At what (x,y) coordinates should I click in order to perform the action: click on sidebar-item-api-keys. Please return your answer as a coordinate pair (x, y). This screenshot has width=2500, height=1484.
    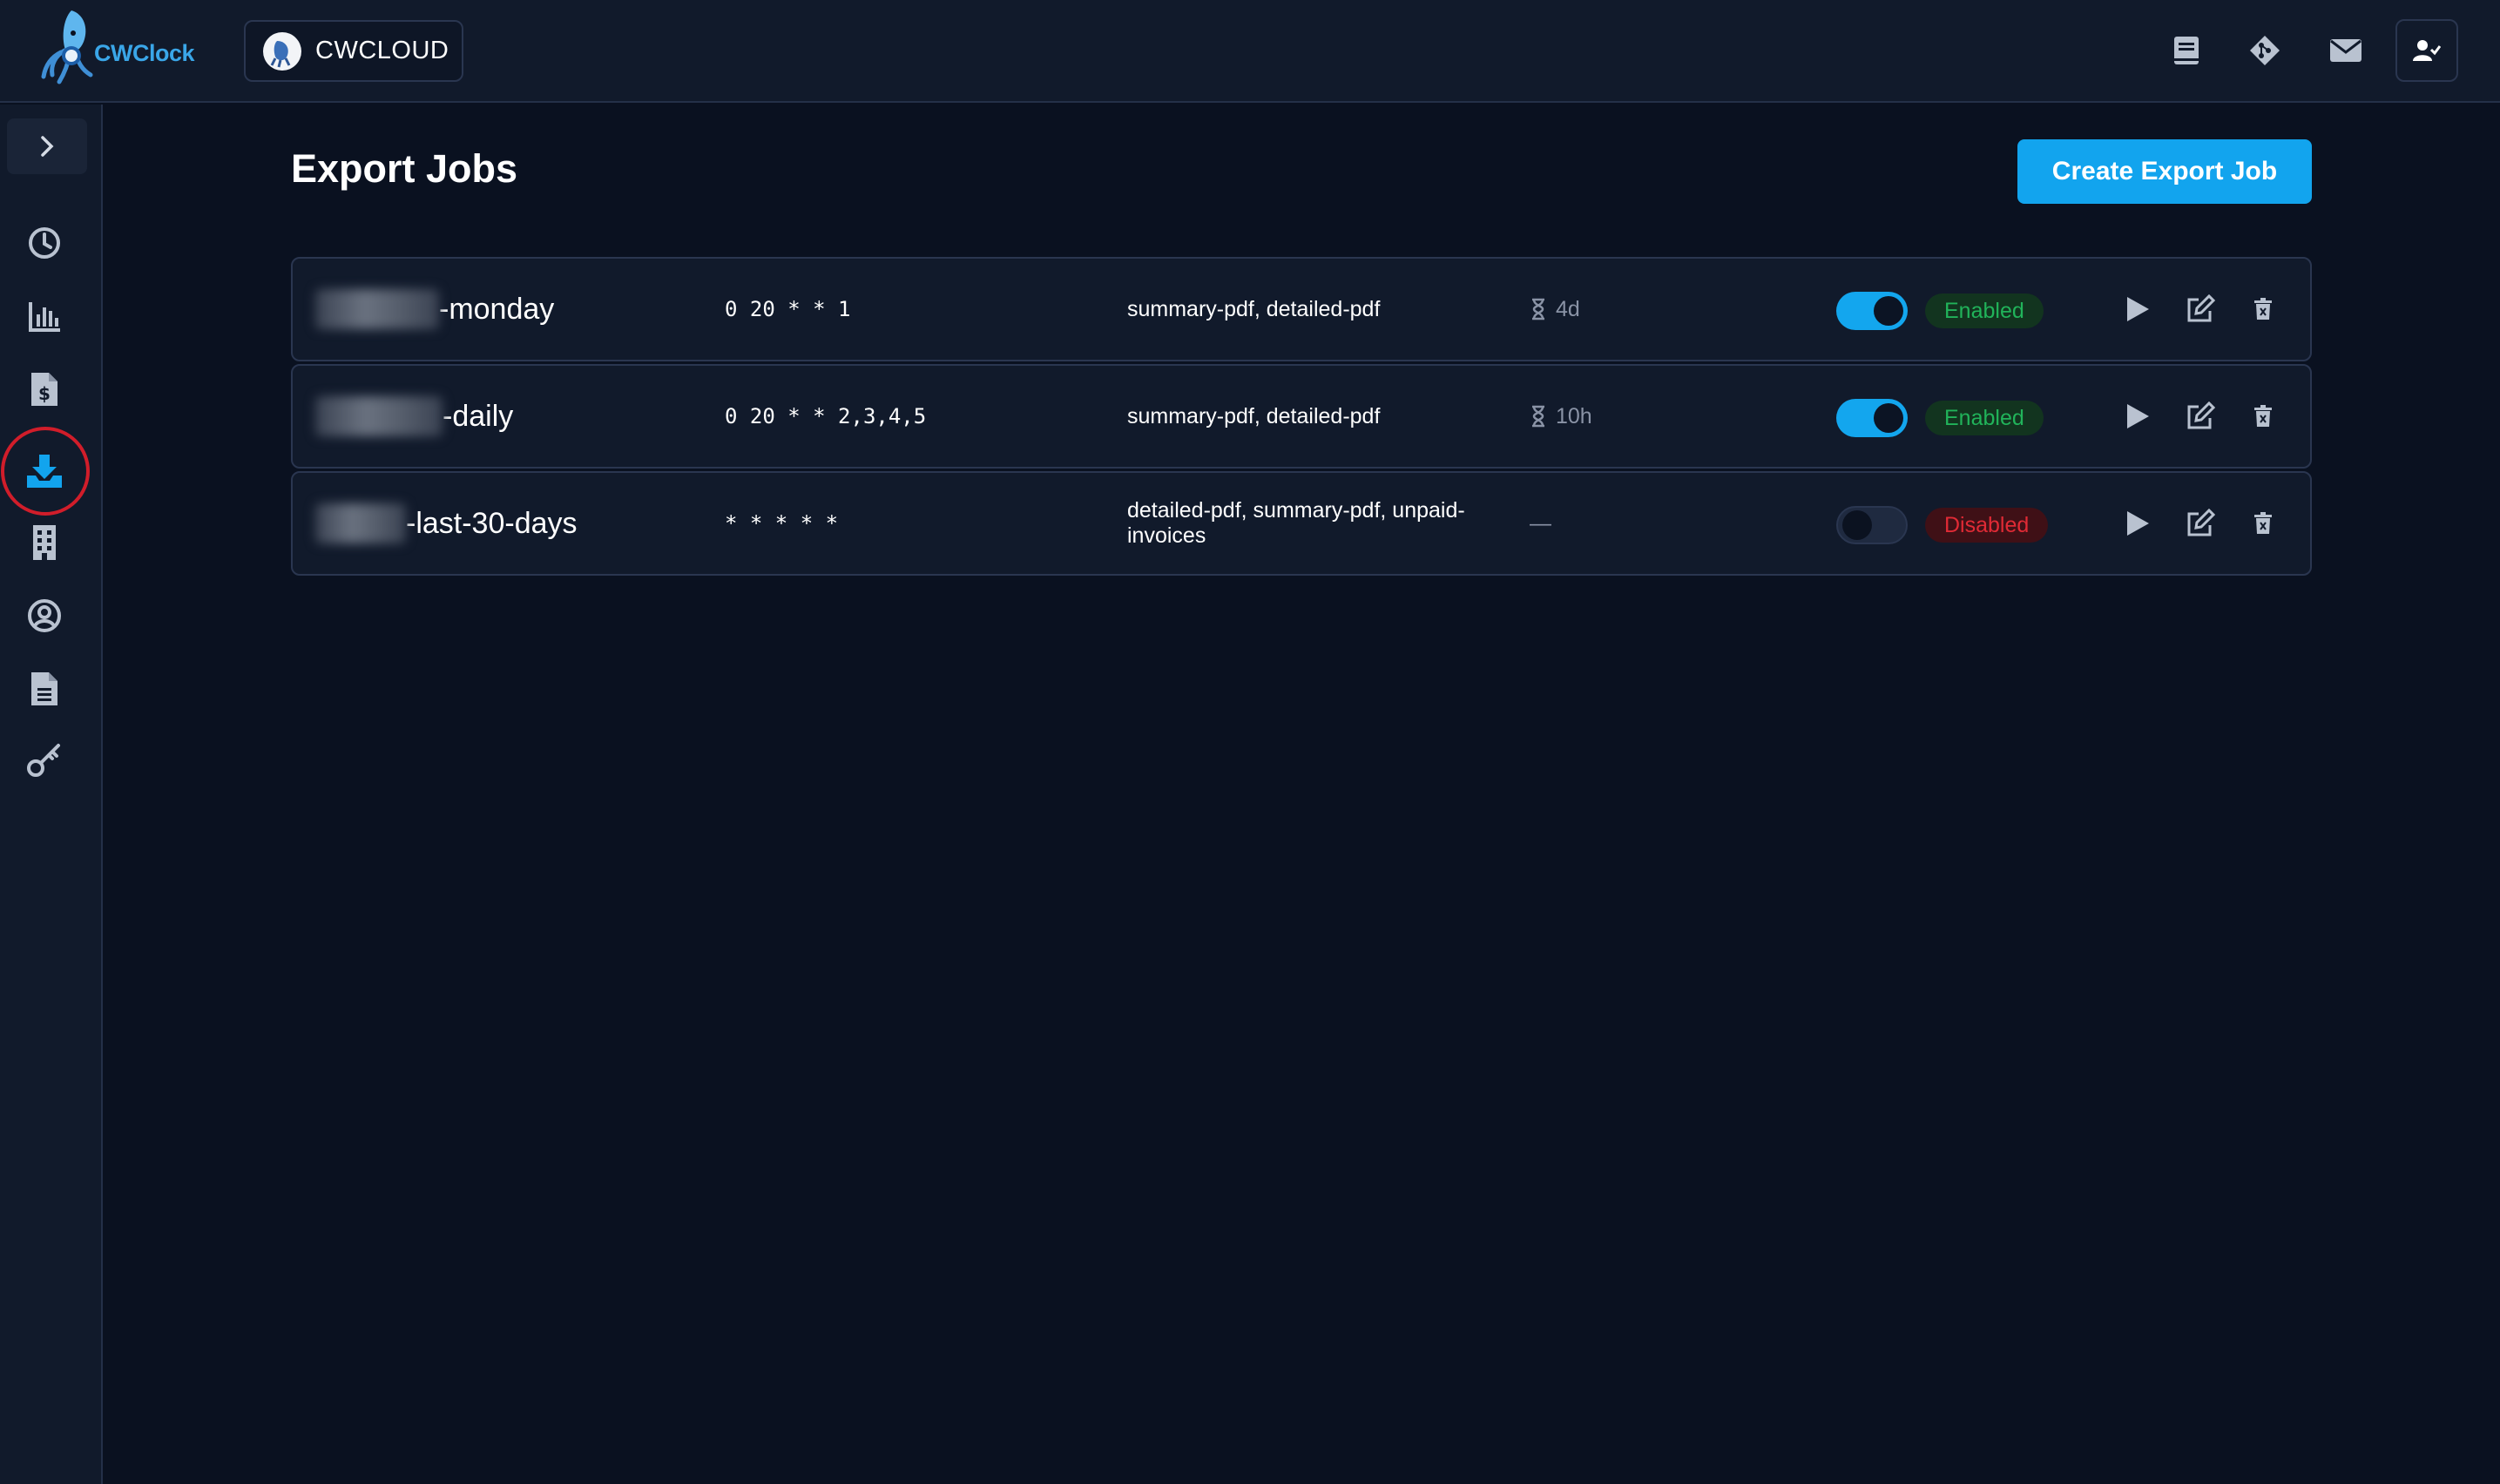
    Looking at the image, I should click on (44, 760).